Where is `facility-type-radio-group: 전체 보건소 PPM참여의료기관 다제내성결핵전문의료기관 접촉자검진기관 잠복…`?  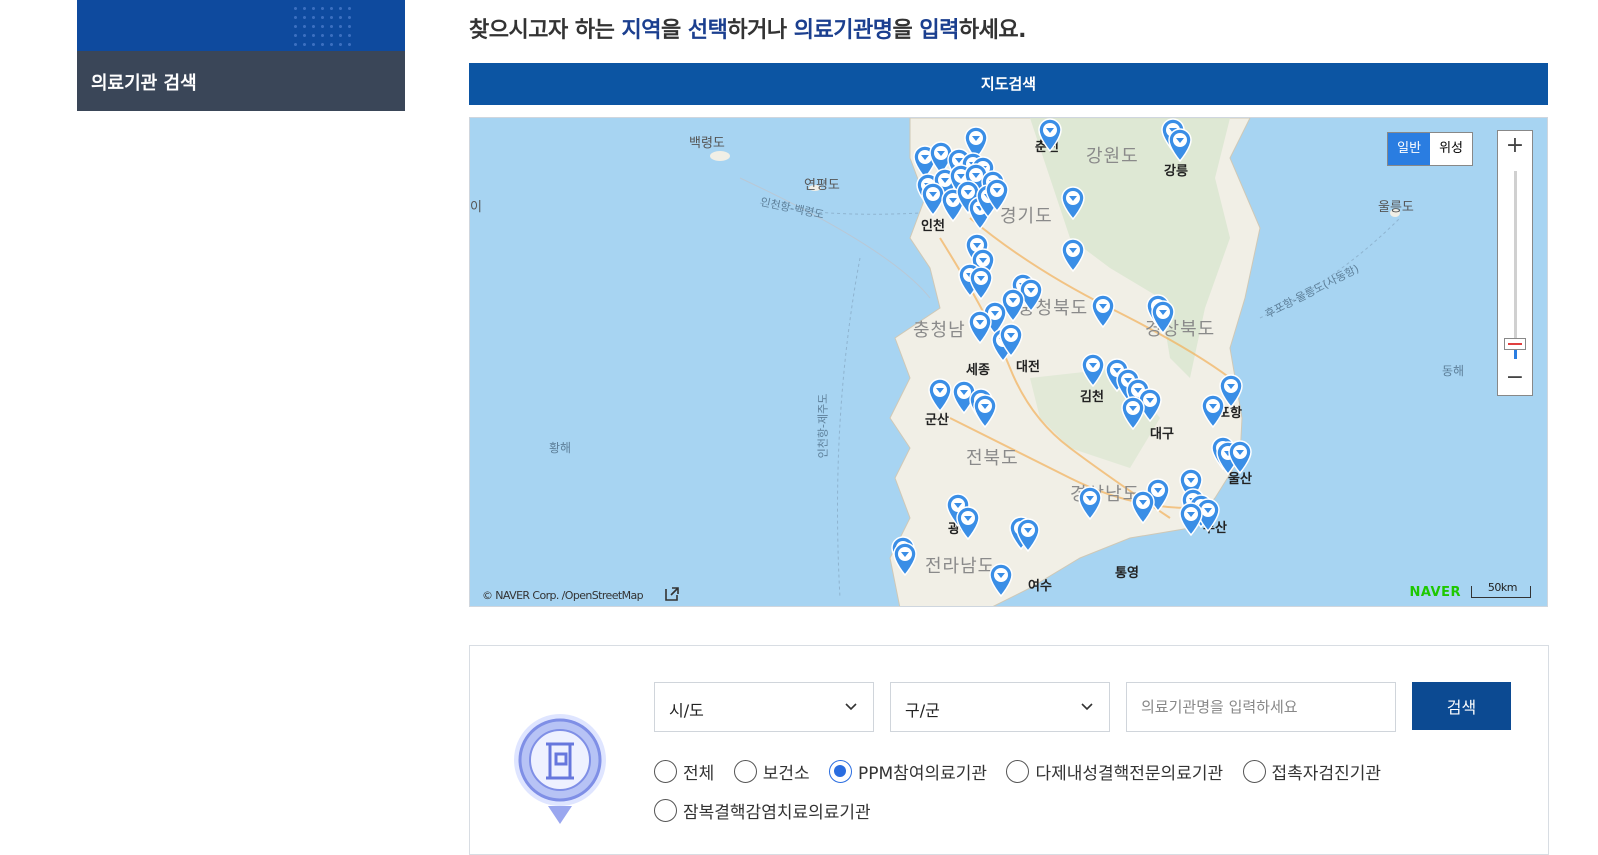
facility-type-radio-group: 전체 보건소 PPM참여의료기관 다제내성결핵전문의료기관 접촉자검진기관 잠복… is located at coordinates (1034, 798).